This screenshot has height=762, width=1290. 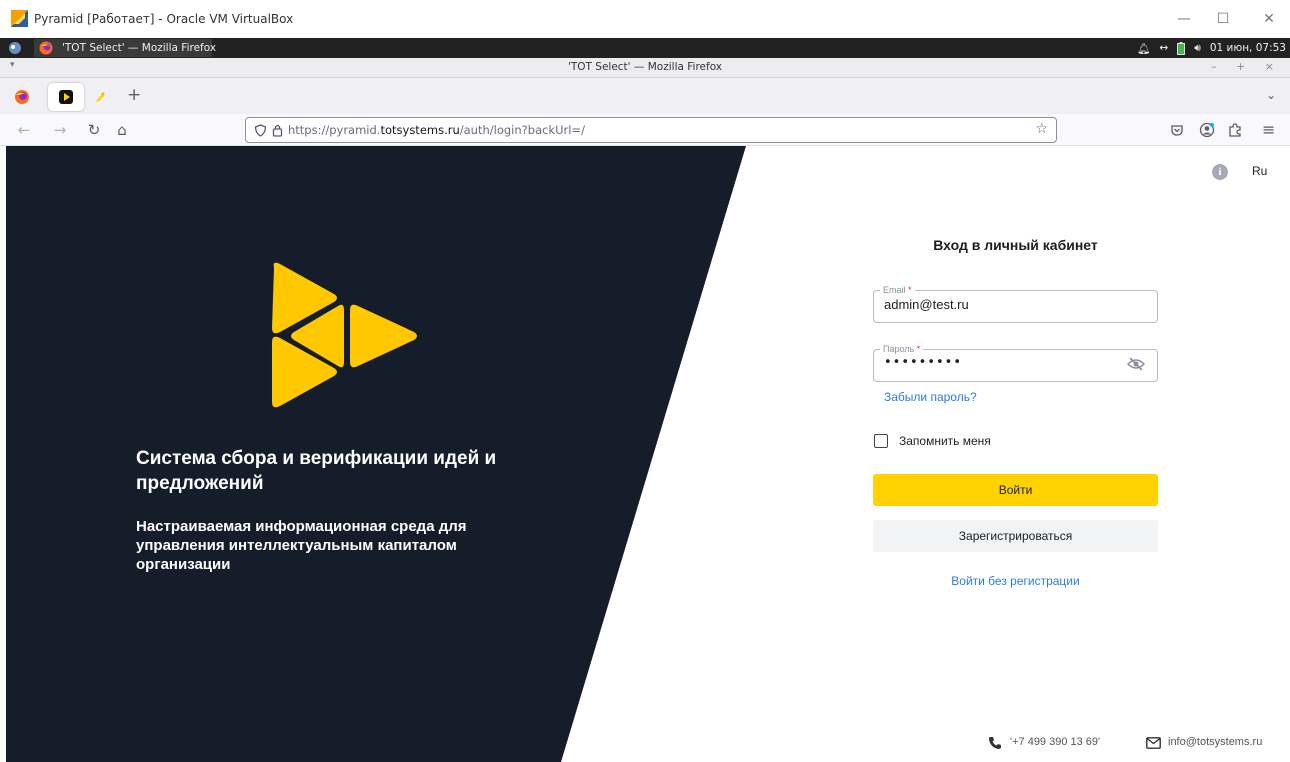 What do you see at coordinates (945, 441) in the screenshot?
I see `remember-me-label: Запомнить меня` at bounding box center [945, 441].